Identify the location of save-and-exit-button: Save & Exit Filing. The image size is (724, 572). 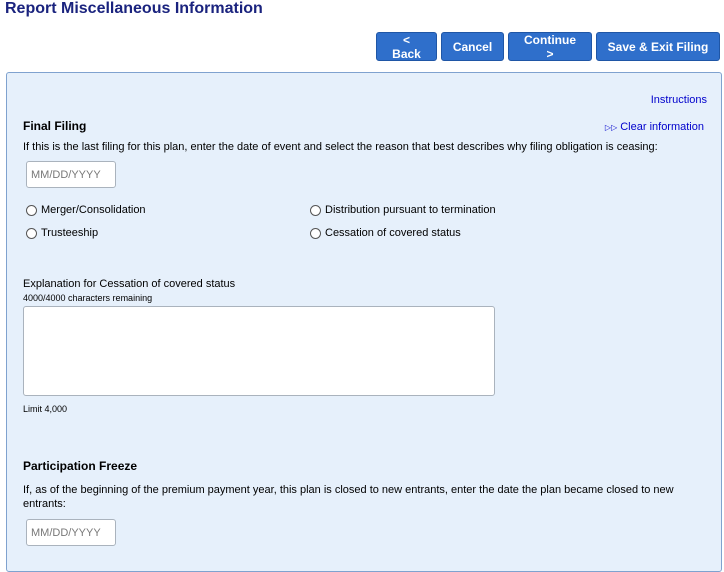
(658, 46).